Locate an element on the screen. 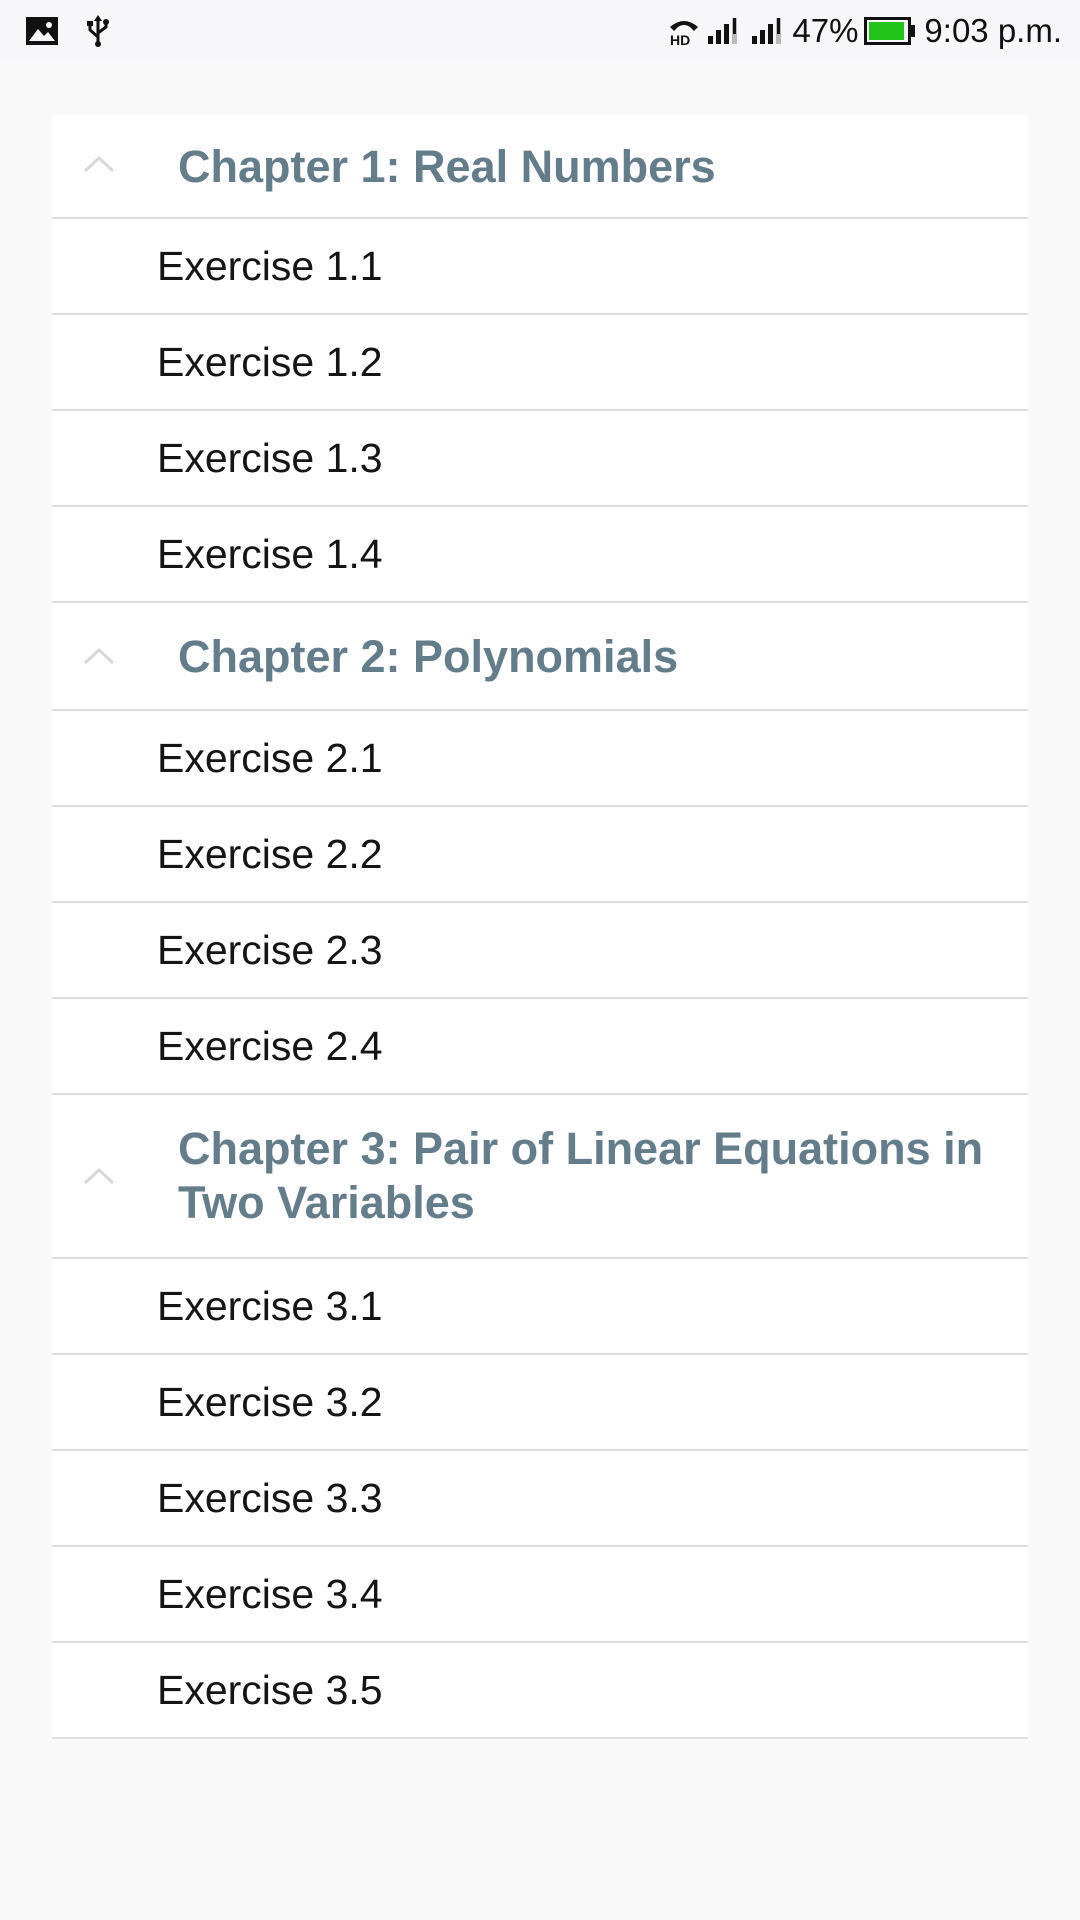  exercise-label: Exercise 2.2 is located at coordinates (270, 854).